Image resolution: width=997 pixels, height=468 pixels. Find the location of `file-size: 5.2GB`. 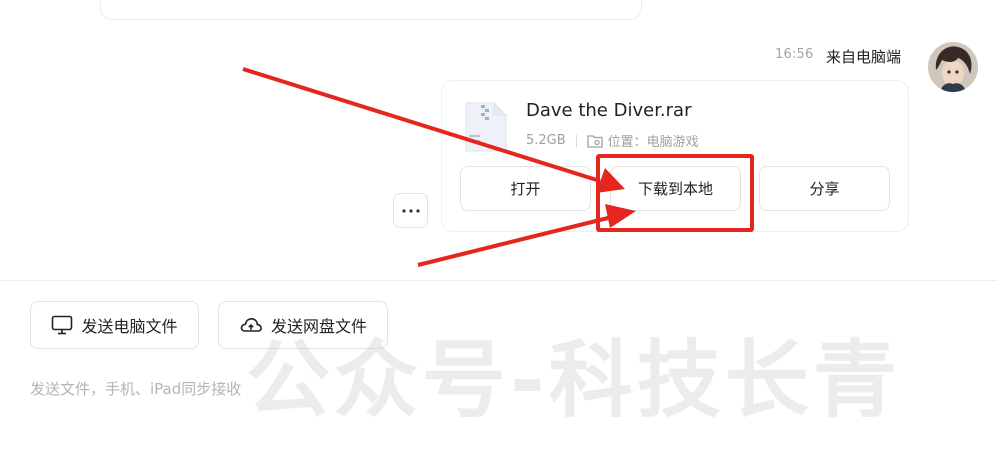

file-size: 5.2GB is located at coordinates (546, 140).